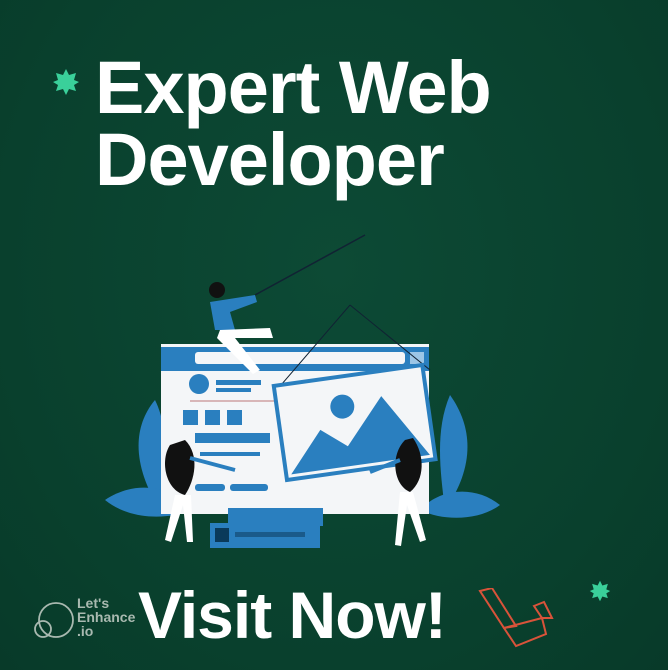 This screenshot has height=670, width=668. I want to click on letsenhance-logo-icon, so click(54, 620).